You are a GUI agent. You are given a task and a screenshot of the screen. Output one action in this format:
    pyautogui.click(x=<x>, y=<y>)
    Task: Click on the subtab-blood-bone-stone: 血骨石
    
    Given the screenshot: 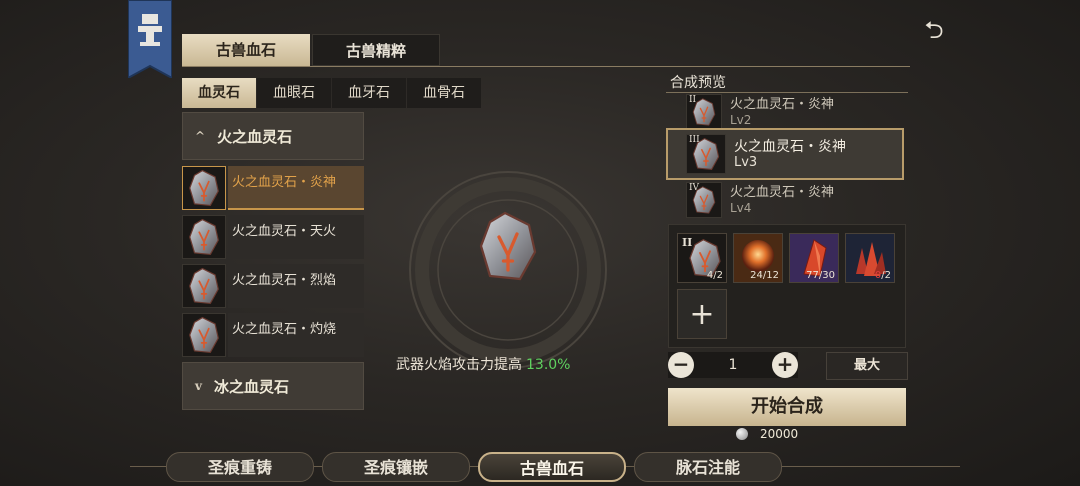 What is the action you would take?
    pyautogui.click(x=444, y=93)
    